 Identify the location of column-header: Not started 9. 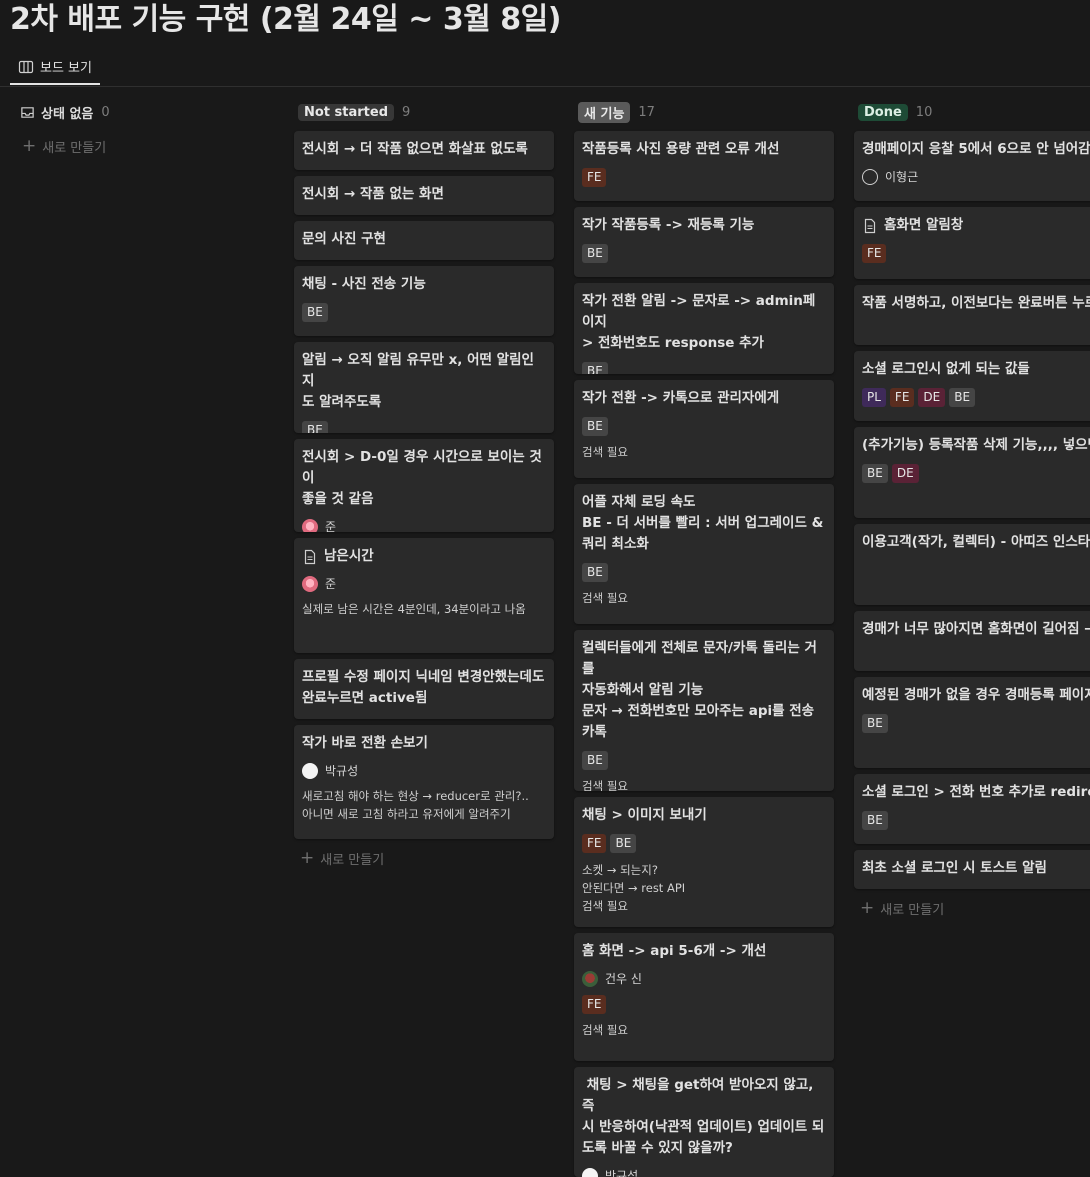
(424, 112).